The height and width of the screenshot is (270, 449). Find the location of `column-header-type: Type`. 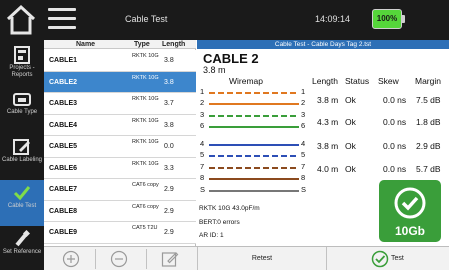

column-header-type: Type is located at coordinates (142, 44).